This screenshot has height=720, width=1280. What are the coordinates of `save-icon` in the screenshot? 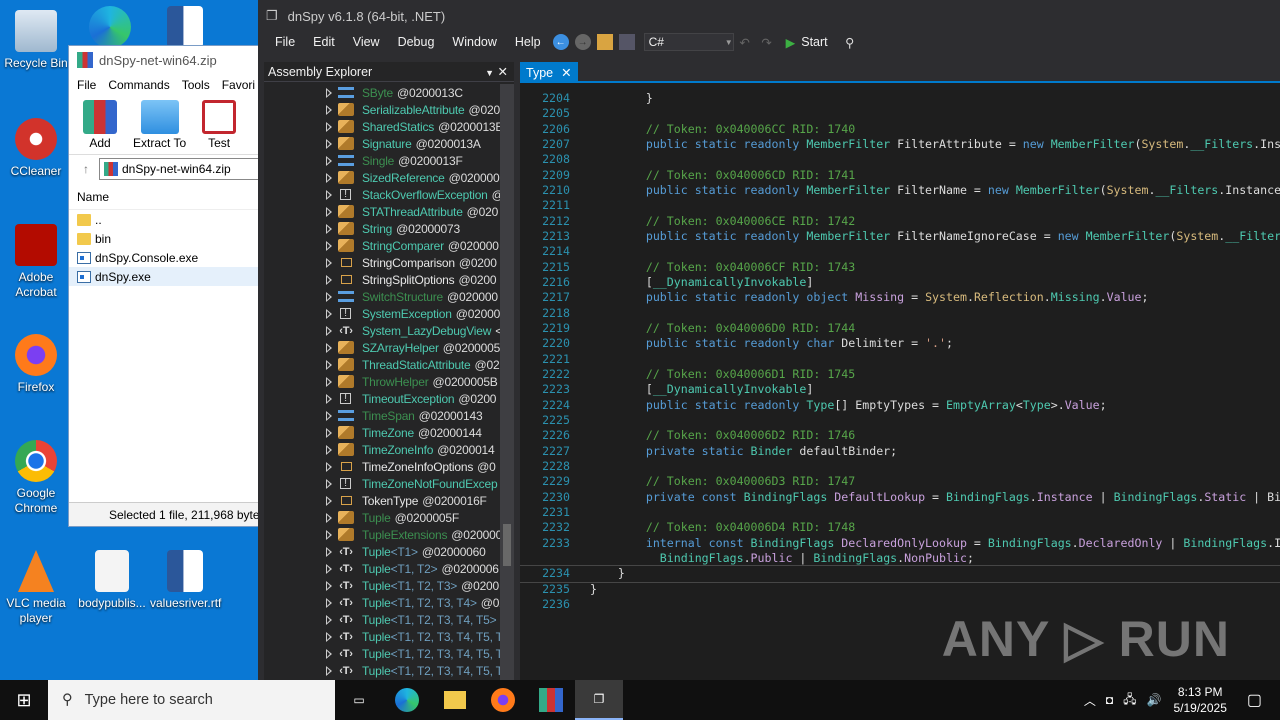 It's located at (626, 42).